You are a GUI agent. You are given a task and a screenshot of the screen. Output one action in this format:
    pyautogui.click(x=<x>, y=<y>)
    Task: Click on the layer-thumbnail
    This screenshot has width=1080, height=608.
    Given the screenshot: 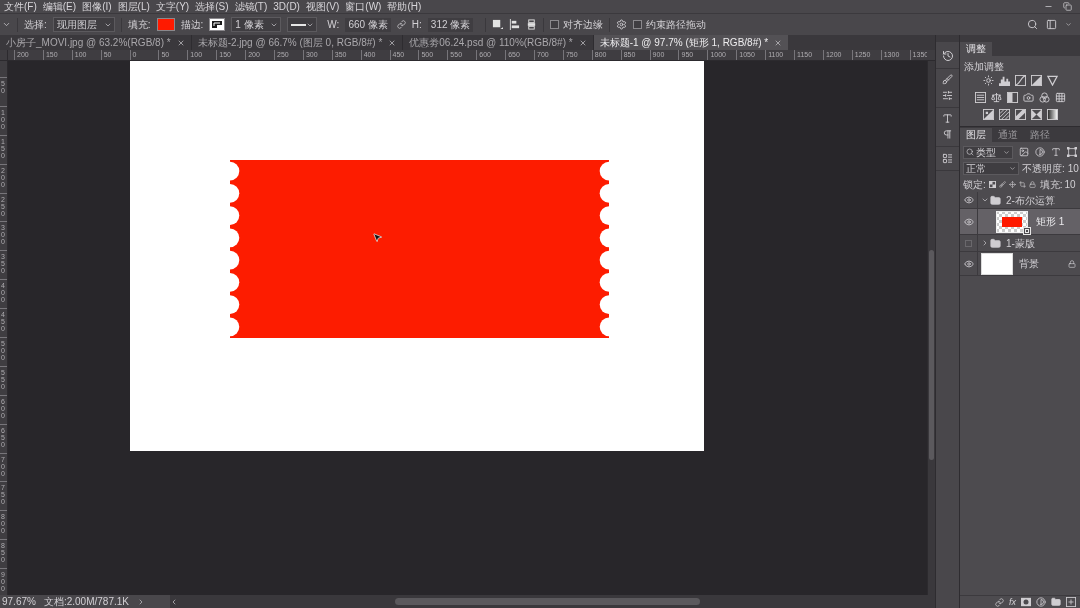 What is the action you would take?
    pyautogui.click(x=1012, y=221)
    